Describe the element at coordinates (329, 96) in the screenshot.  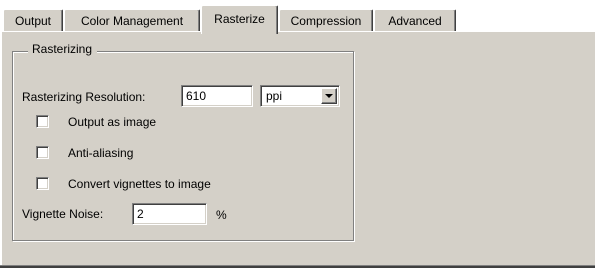
I see `chevron-down-icon` at that location.